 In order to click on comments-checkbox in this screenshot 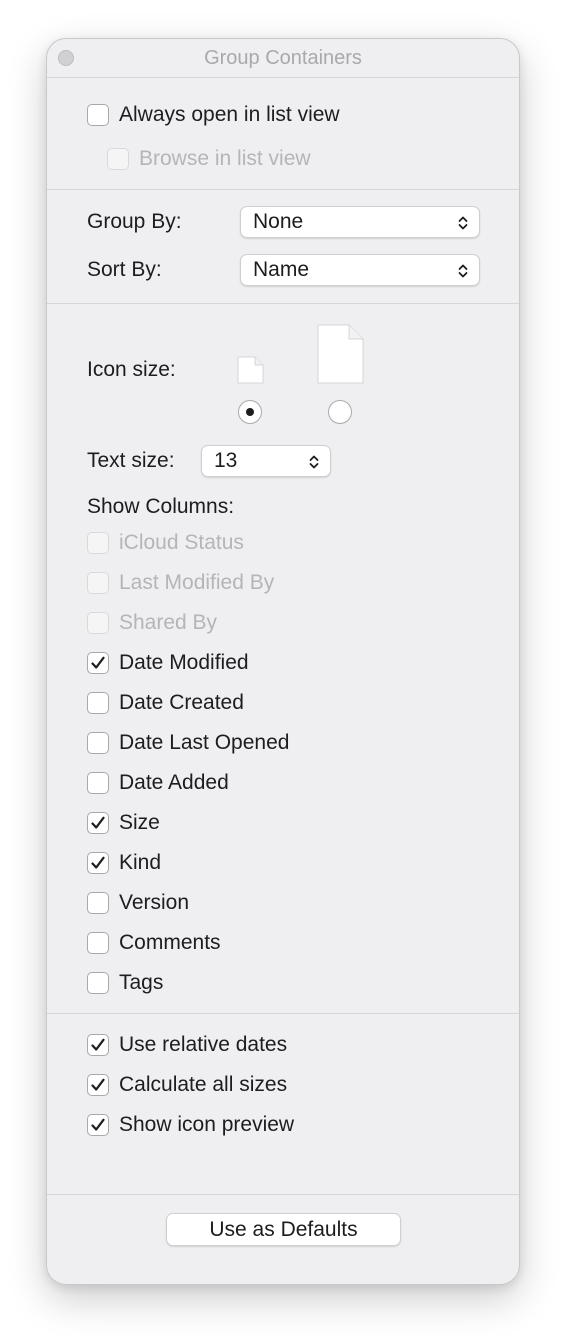, I will do `click(98, 943)`.